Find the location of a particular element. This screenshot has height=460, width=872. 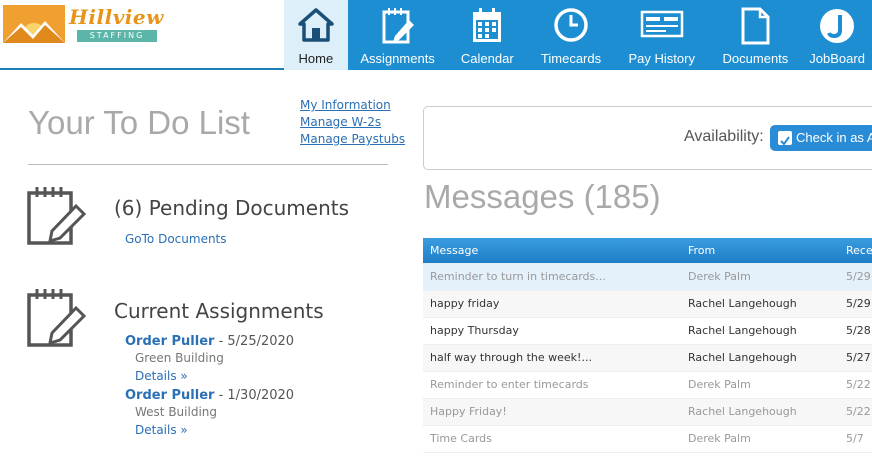

nav-home-label: Home is located at coordinates (316, 58).